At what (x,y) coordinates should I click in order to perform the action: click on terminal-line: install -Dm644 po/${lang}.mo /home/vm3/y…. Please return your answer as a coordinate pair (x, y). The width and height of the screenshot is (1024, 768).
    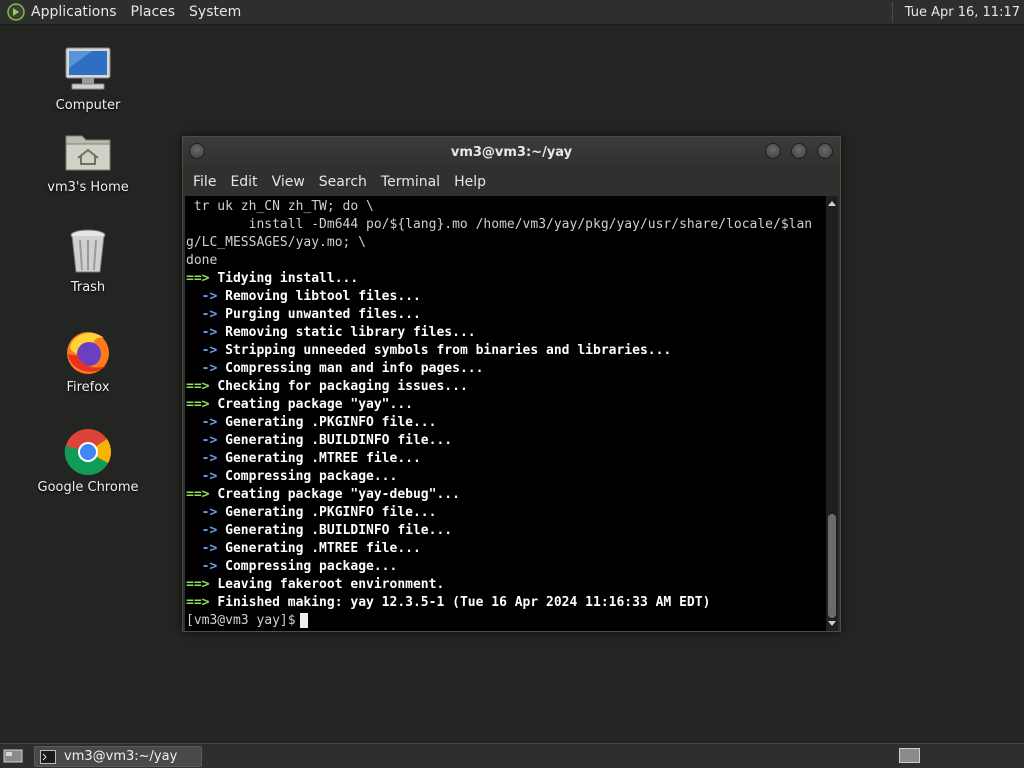
    Looking at the image, I should click on (499, 224).